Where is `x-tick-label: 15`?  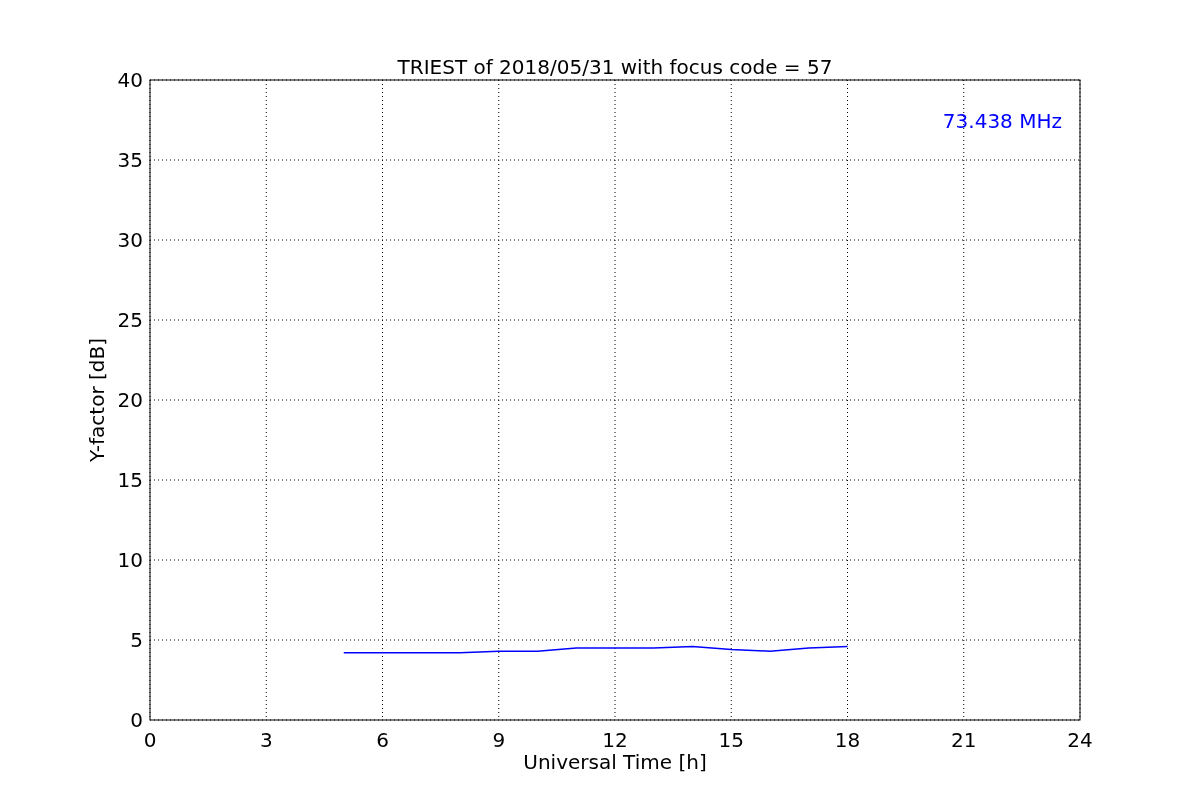
x-tick-label: 15 is located at coordinates (731, 740).